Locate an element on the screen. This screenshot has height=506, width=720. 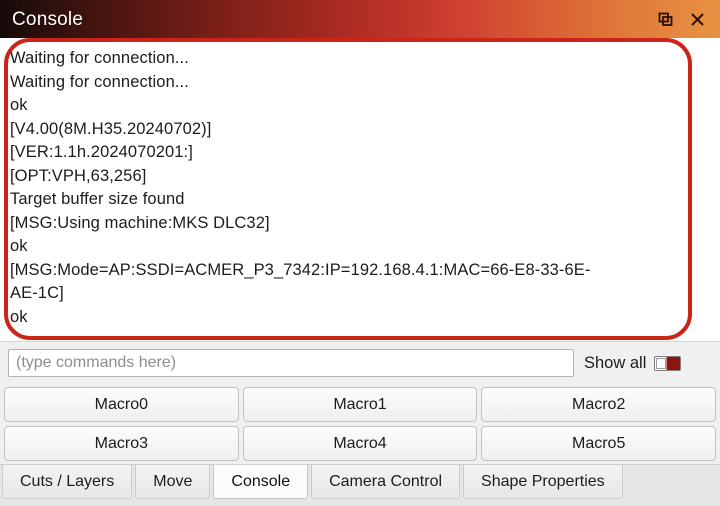
console-line: [OPT:VPH,63,256] is located at coordinates (78, 175).